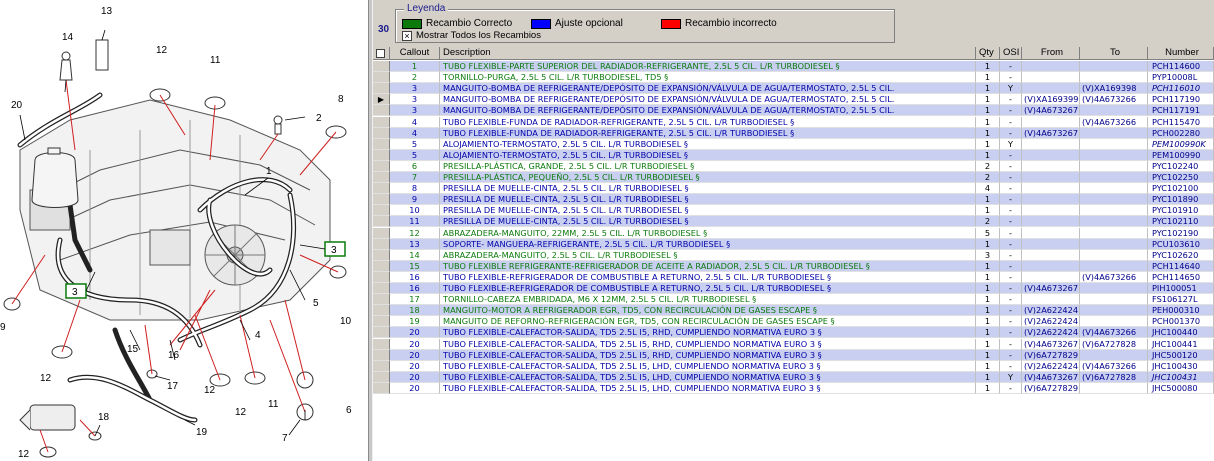  What do you see at coordinates (1051, 53) in the screenshot?
I see `col-from-header: From` at bounding box center [1051, 53].